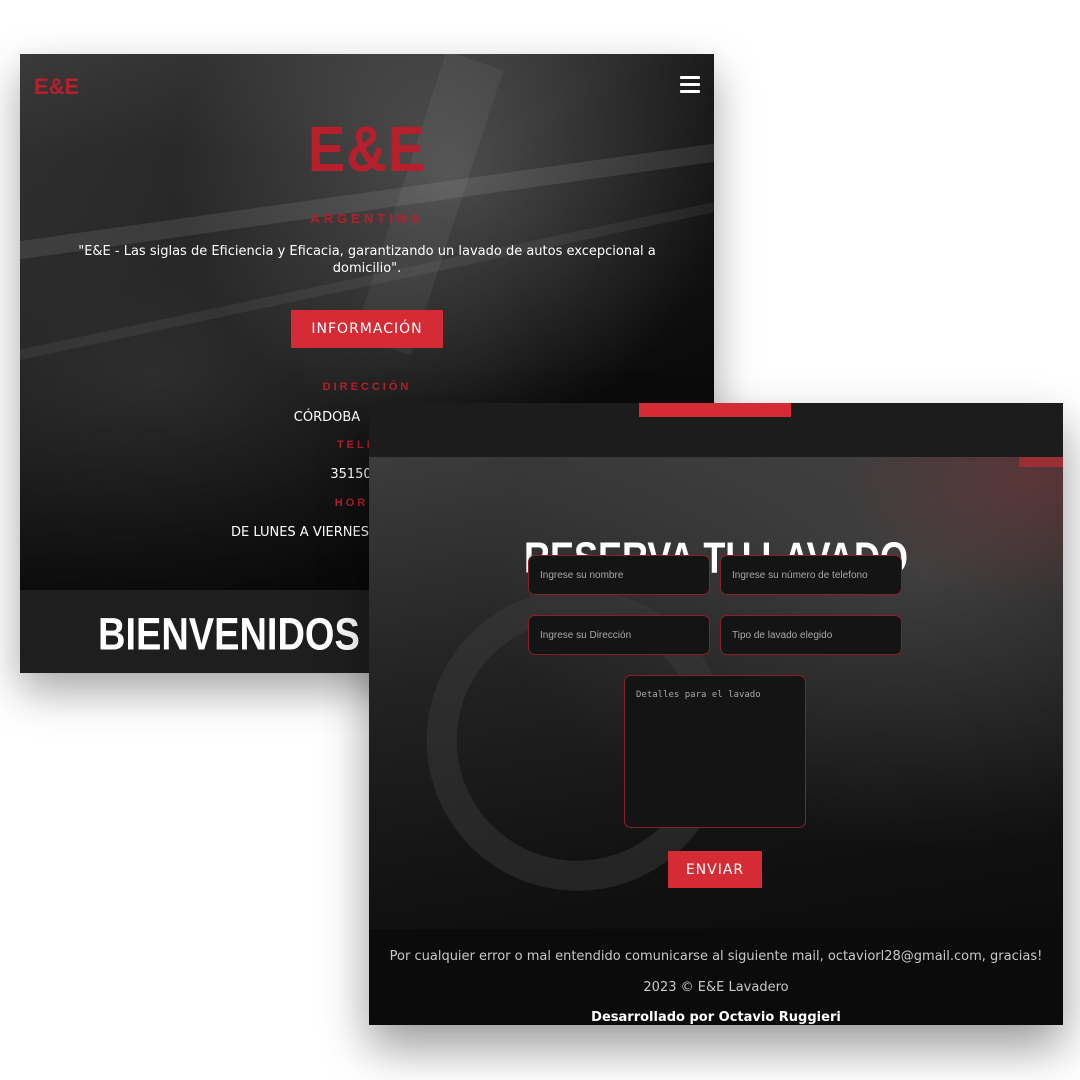 This screenshot has height=1080, width=1080. I want to click on booking-title: RESERVA TU LAVADO, so click(716, 557).